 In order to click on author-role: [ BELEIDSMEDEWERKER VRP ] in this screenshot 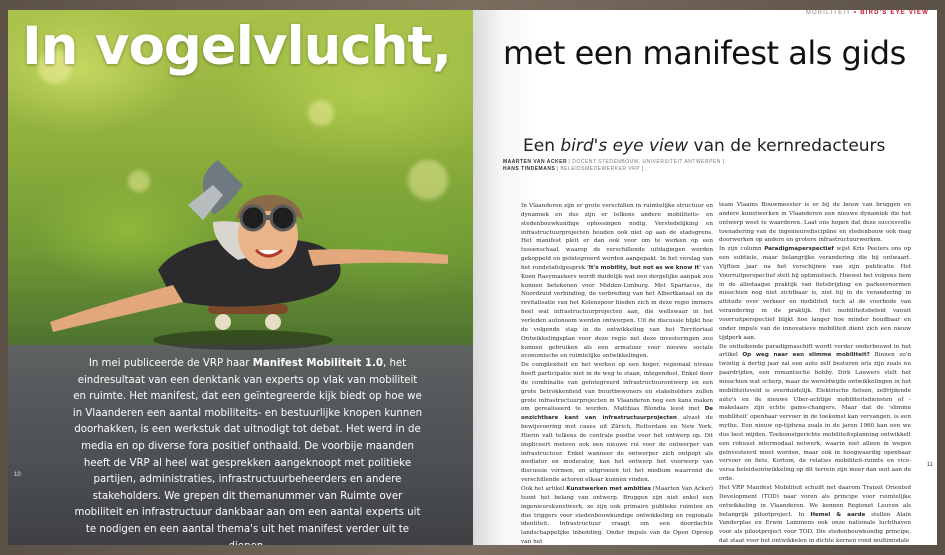, I will do `click(600, 169)`.